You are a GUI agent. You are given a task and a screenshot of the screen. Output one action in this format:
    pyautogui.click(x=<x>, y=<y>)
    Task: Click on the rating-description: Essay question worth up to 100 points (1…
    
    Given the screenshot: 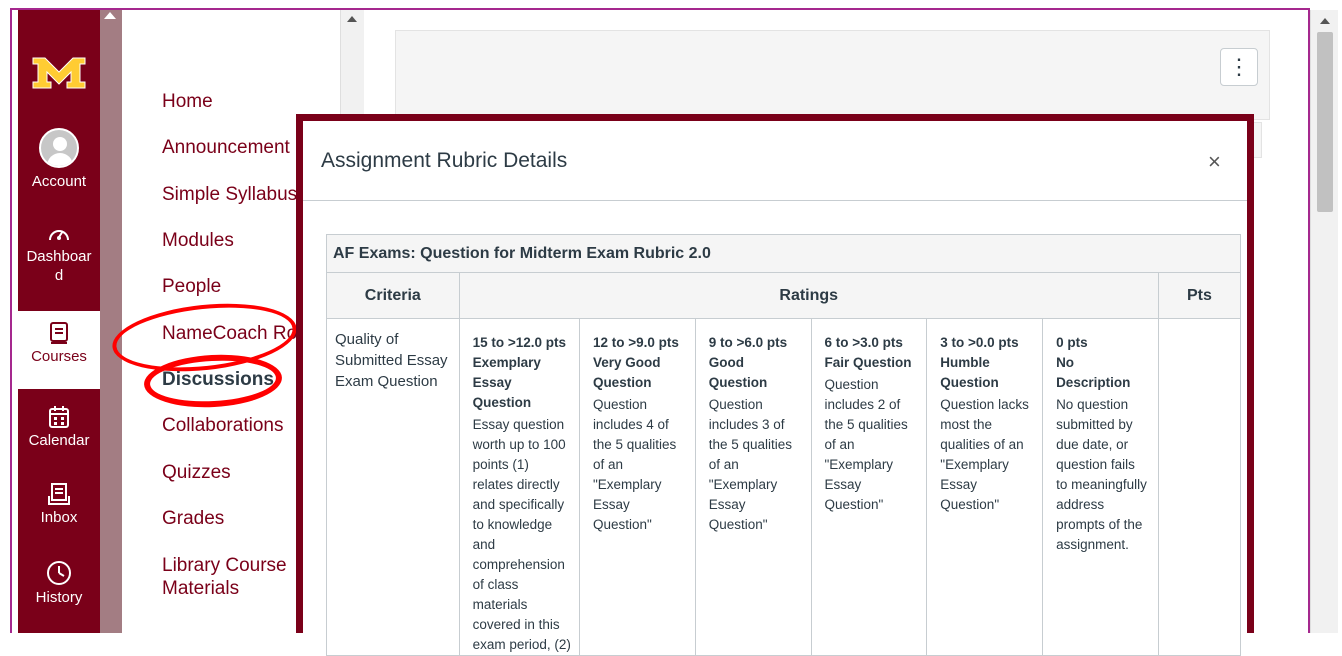 What is the action you would take?
    pyautogui.click(x=521, y=534)
    